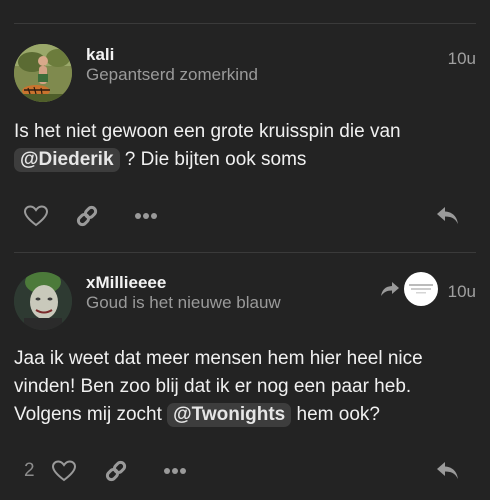 This screenshot has width=490, height=500. Describe the element at coordinates (229, 415) in the screenshot. I see `mention-twonights: @Twonights` at that location.